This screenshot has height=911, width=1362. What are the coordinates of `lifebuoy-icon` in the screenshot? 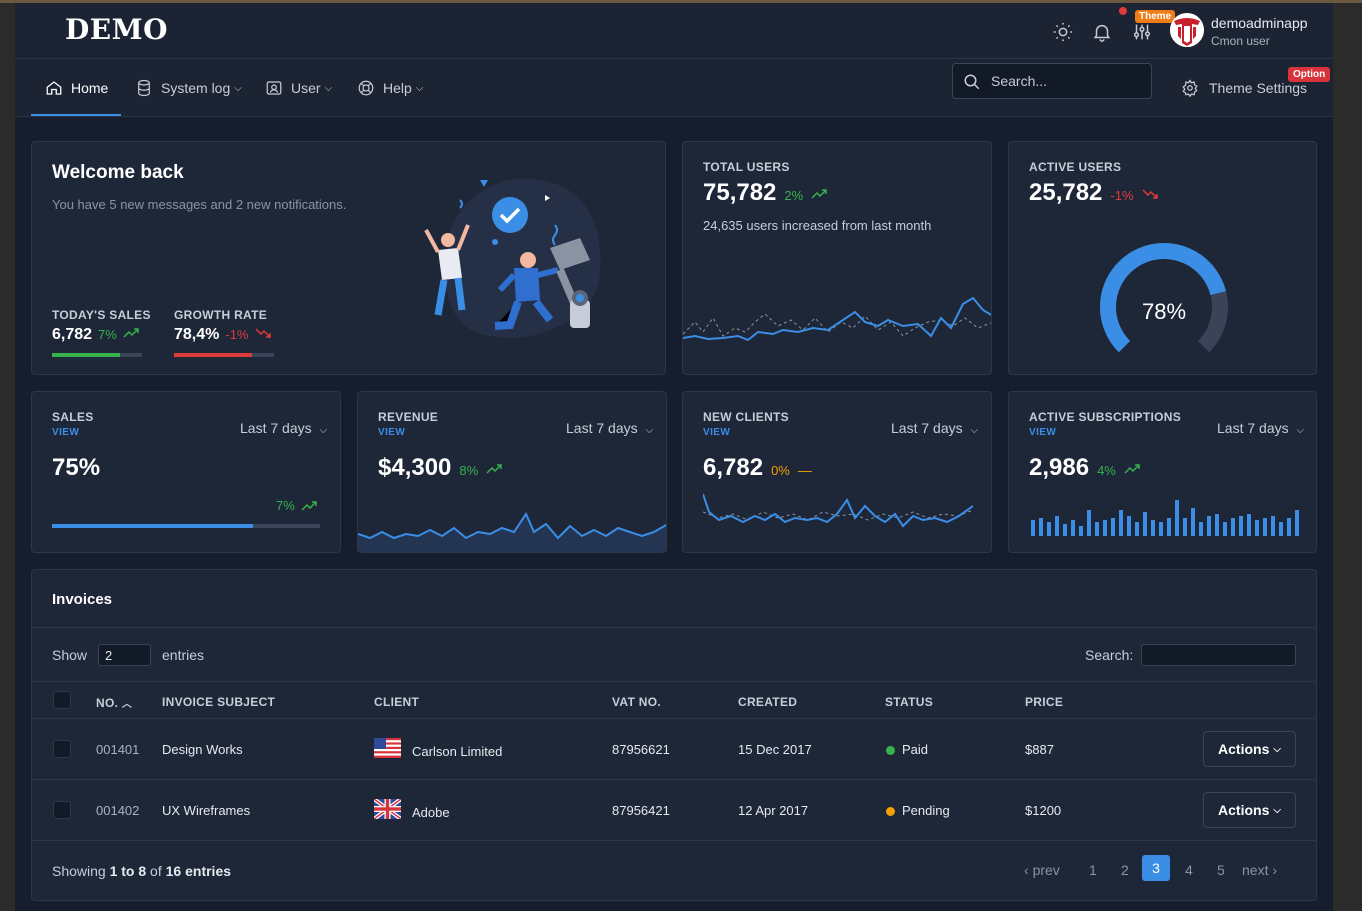 It's located at (366, 88).